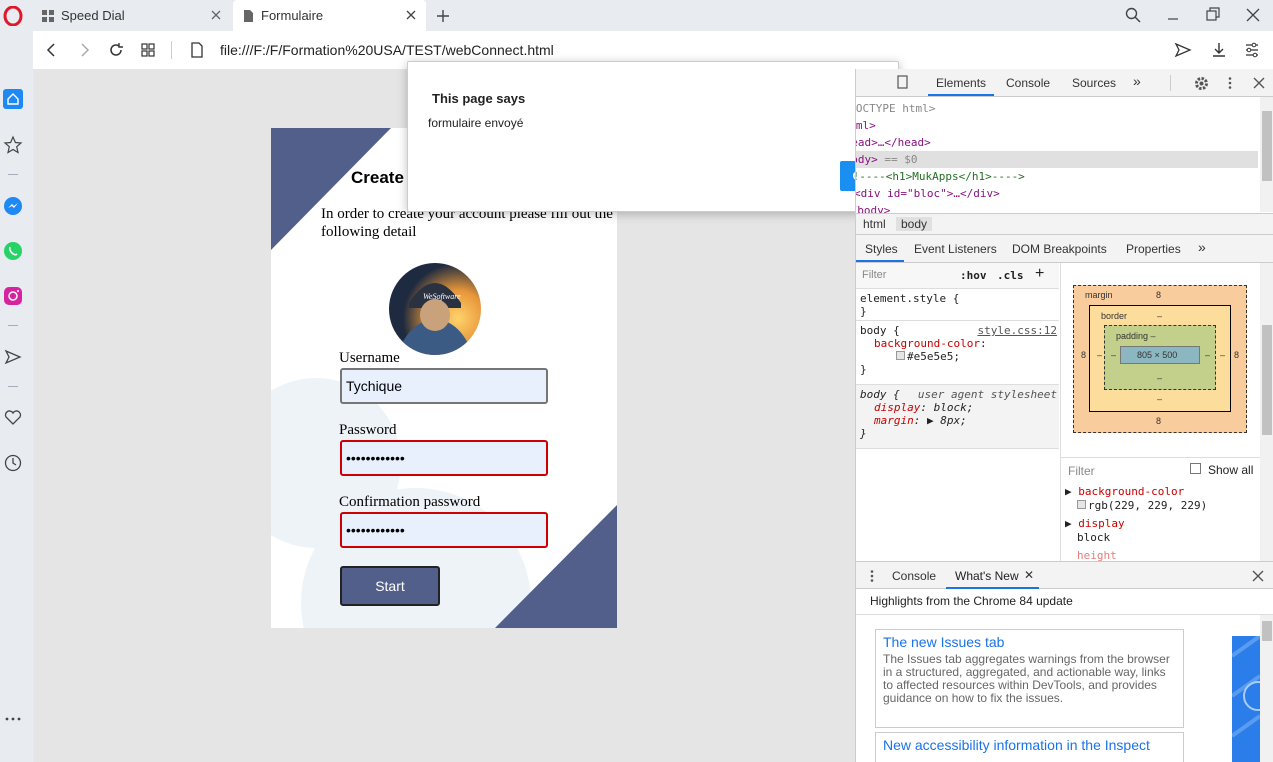 The width and height of the screenshot is (1273, 762). Describe the element at coordinates (1201, 83) in the screenshot. I see `gear-icon` at that location.